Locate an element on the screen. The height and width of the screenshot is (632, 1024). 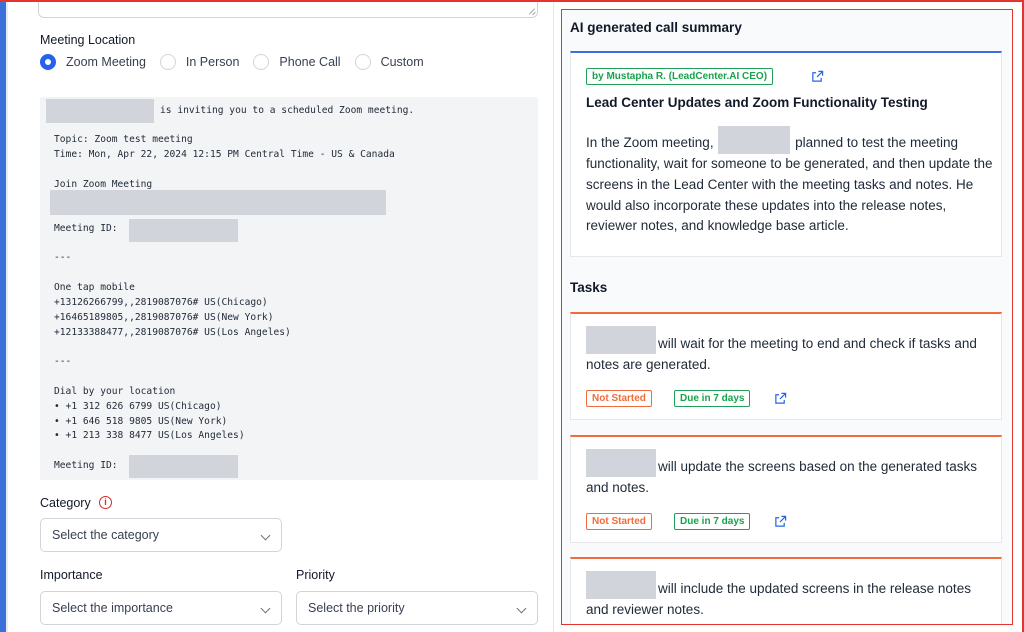
radio-zoom-meeting: Zoom Meeting is located at coordinates (93, 62).